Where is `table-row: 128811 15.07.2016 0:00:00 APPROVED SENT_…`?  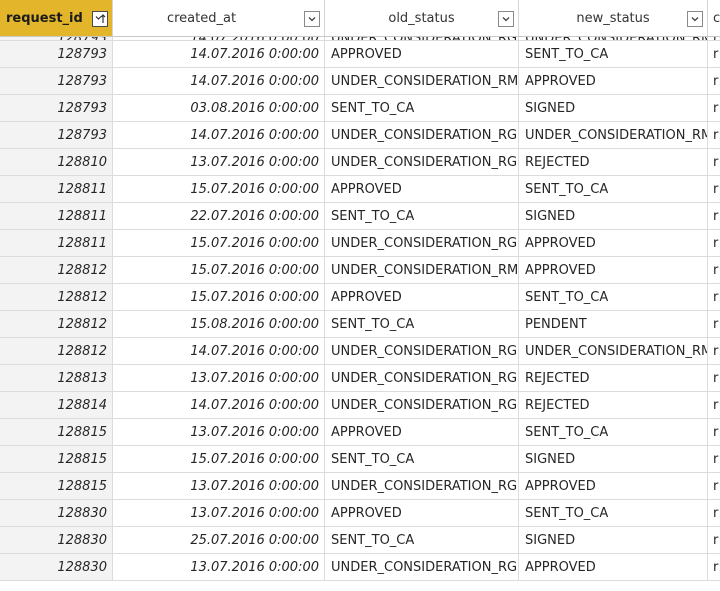 table-row: 128811 15.07.2016 0:00:00 APPROVED SENT_… is located at coordinates (360, 189).